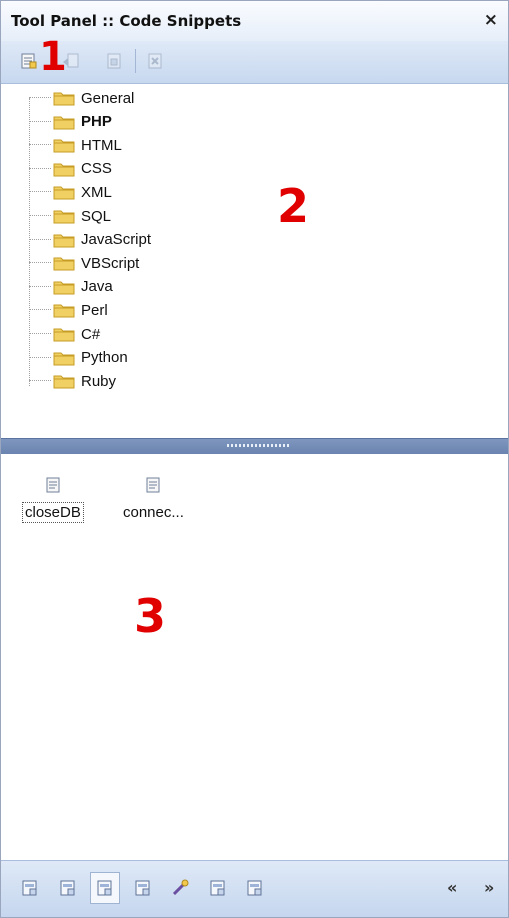 The height and width of the screenshot is (918, 509). I want to click on wand-icon, so click(180, 887).